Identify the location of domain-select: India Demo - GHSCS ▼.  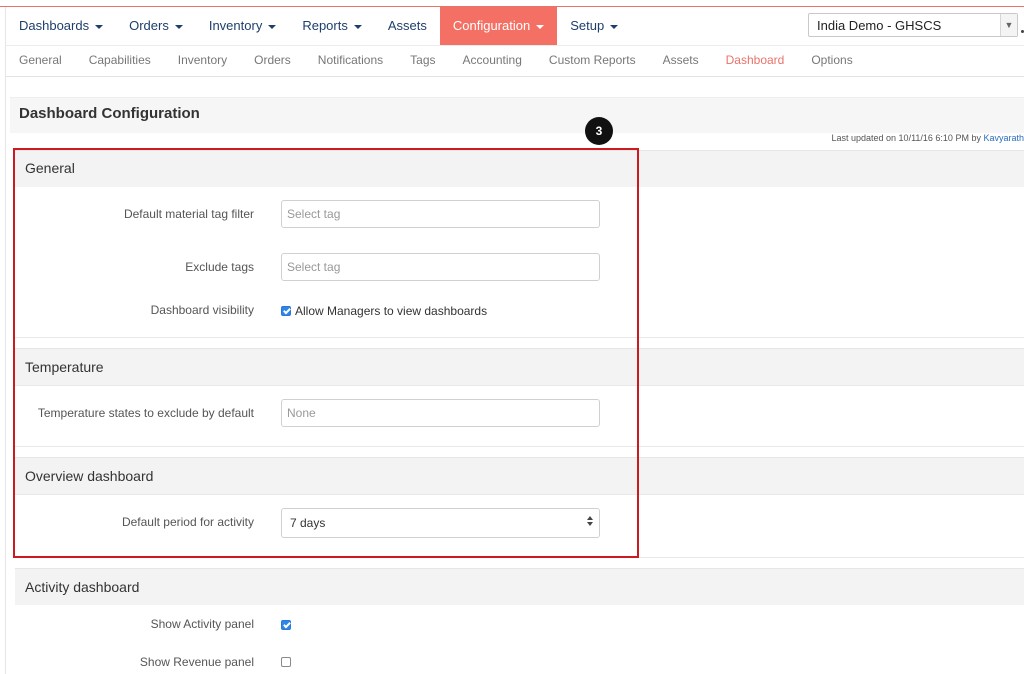
(913, 25).